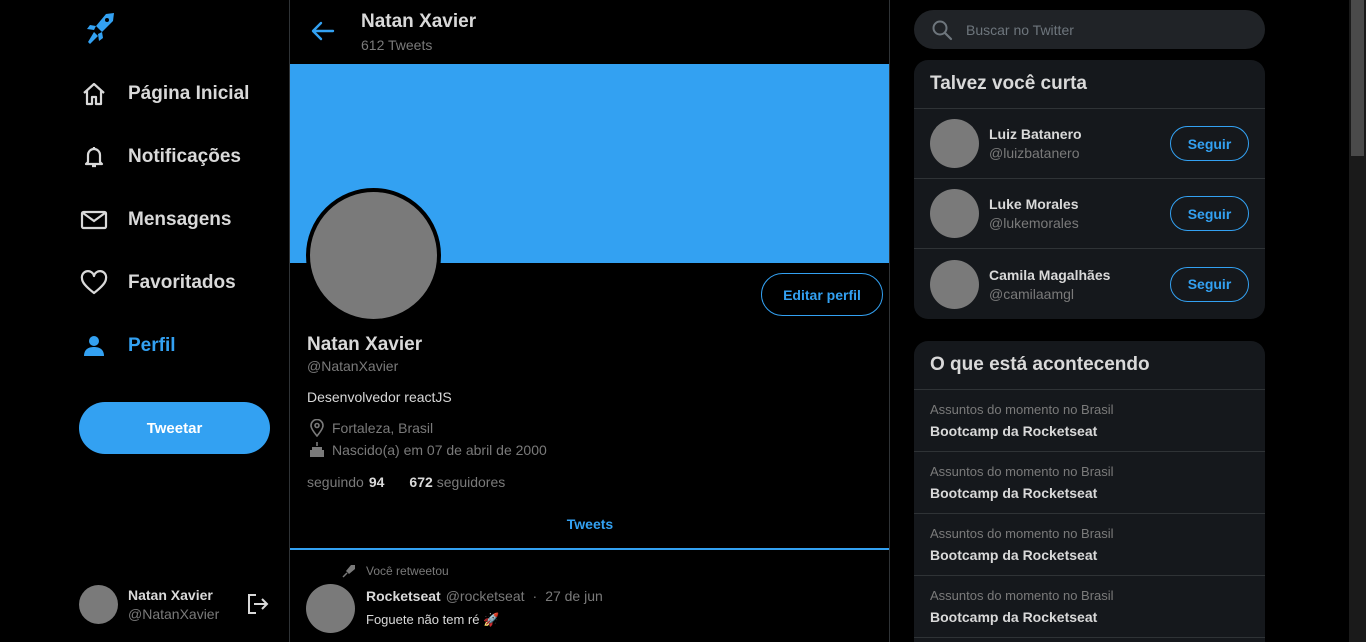 The width and height of the screenshot is (1366, 642). I want to click on followers-link: 672 seguidores, so click(454, 482).